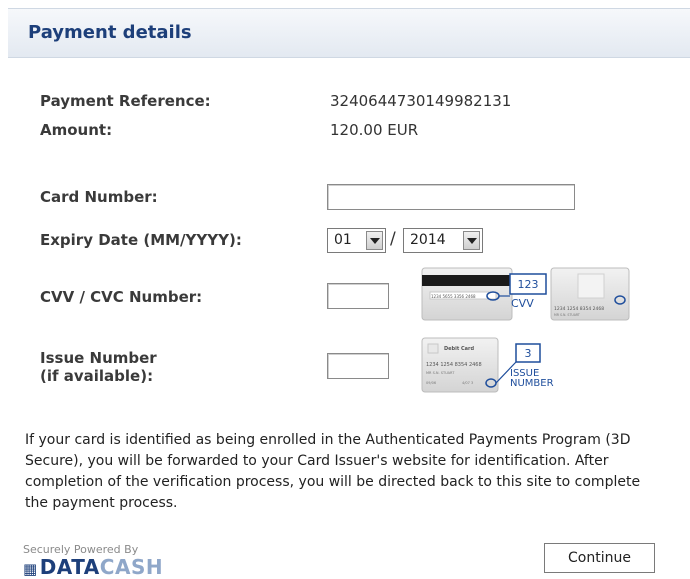 The width and height of the screenshot is (690, 579). Describe the element at coordinates (532, 383) in the screenshot. I see `issue-caption-line2: NUMBER` at that location.